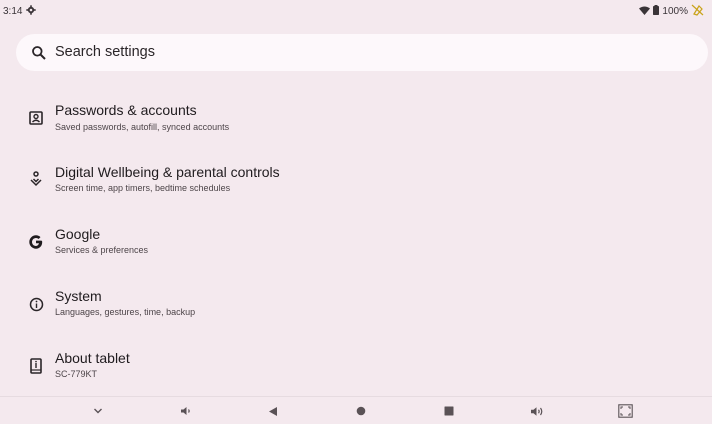 The height and width of the screenshot is (424, 712). Describe the element at coordinates (356, 308) in the screenshot. I see `setting-system: System Languages, gestures, time, backup` at that location.